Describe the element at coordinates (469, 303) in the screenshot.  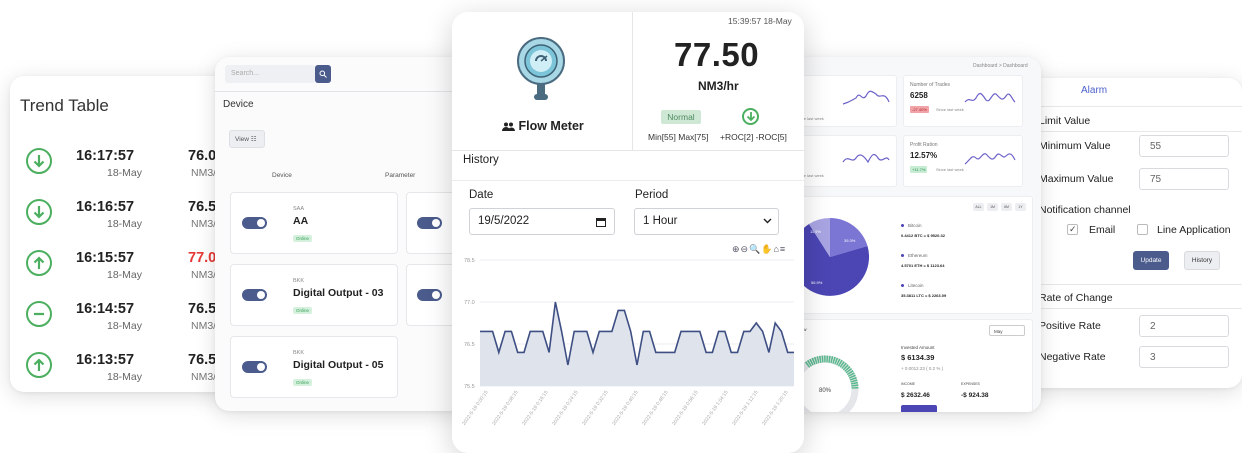
I see `y-tick-label: 77.0` at that location.